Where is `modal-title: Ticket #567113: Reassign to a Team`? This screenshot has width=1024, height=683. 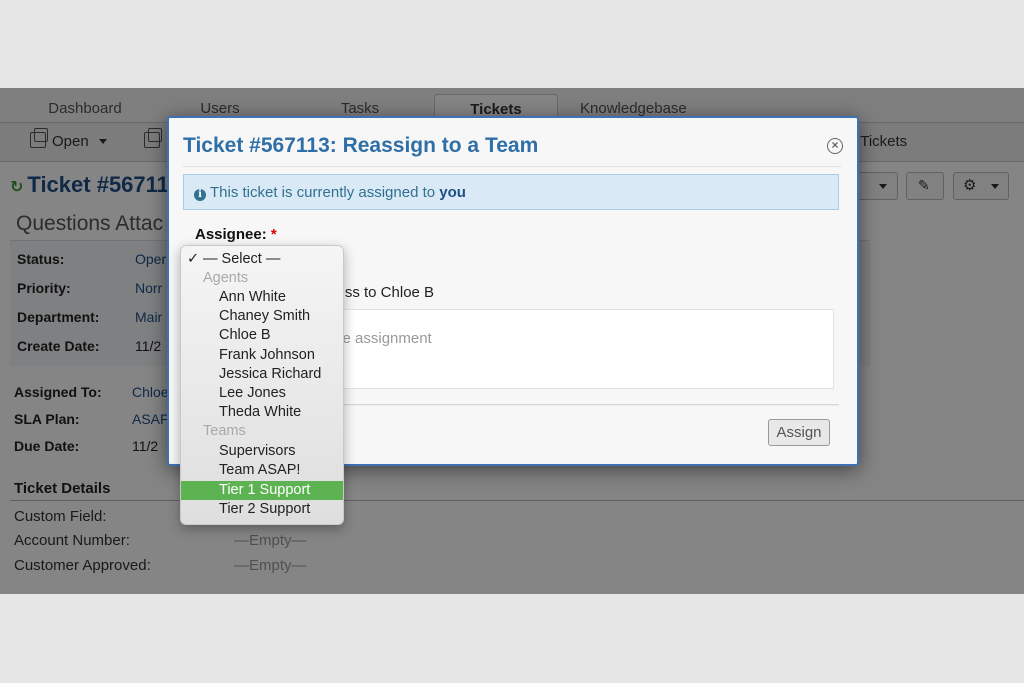 modal-title: Ticket #567113: Reassign to a Team is located at coordinates (361, 145).